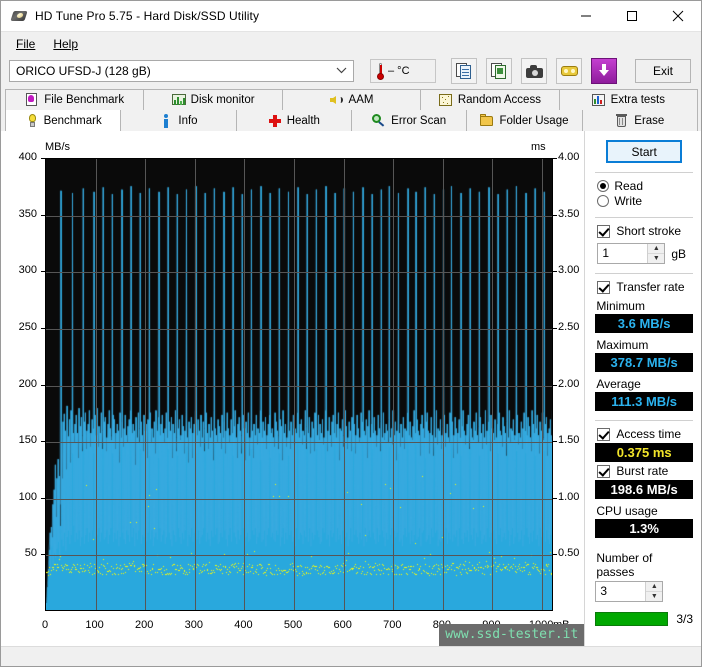  What do you see at coordinates (628, 99) in the screenshot?
I see `tab-extra-tests: Extra tests` at bounding box center [628, 99].